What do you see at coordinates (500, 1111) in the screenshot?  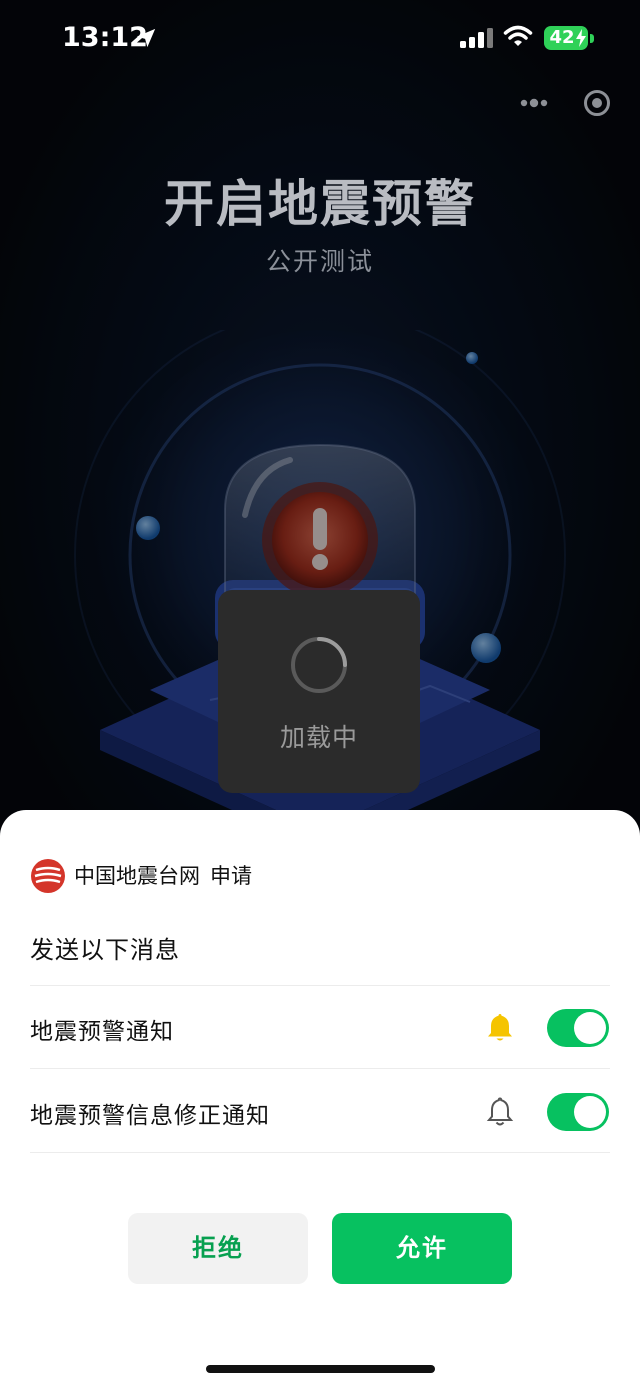 I see `bell-outline-icon` at bounding box center [500, 1111].